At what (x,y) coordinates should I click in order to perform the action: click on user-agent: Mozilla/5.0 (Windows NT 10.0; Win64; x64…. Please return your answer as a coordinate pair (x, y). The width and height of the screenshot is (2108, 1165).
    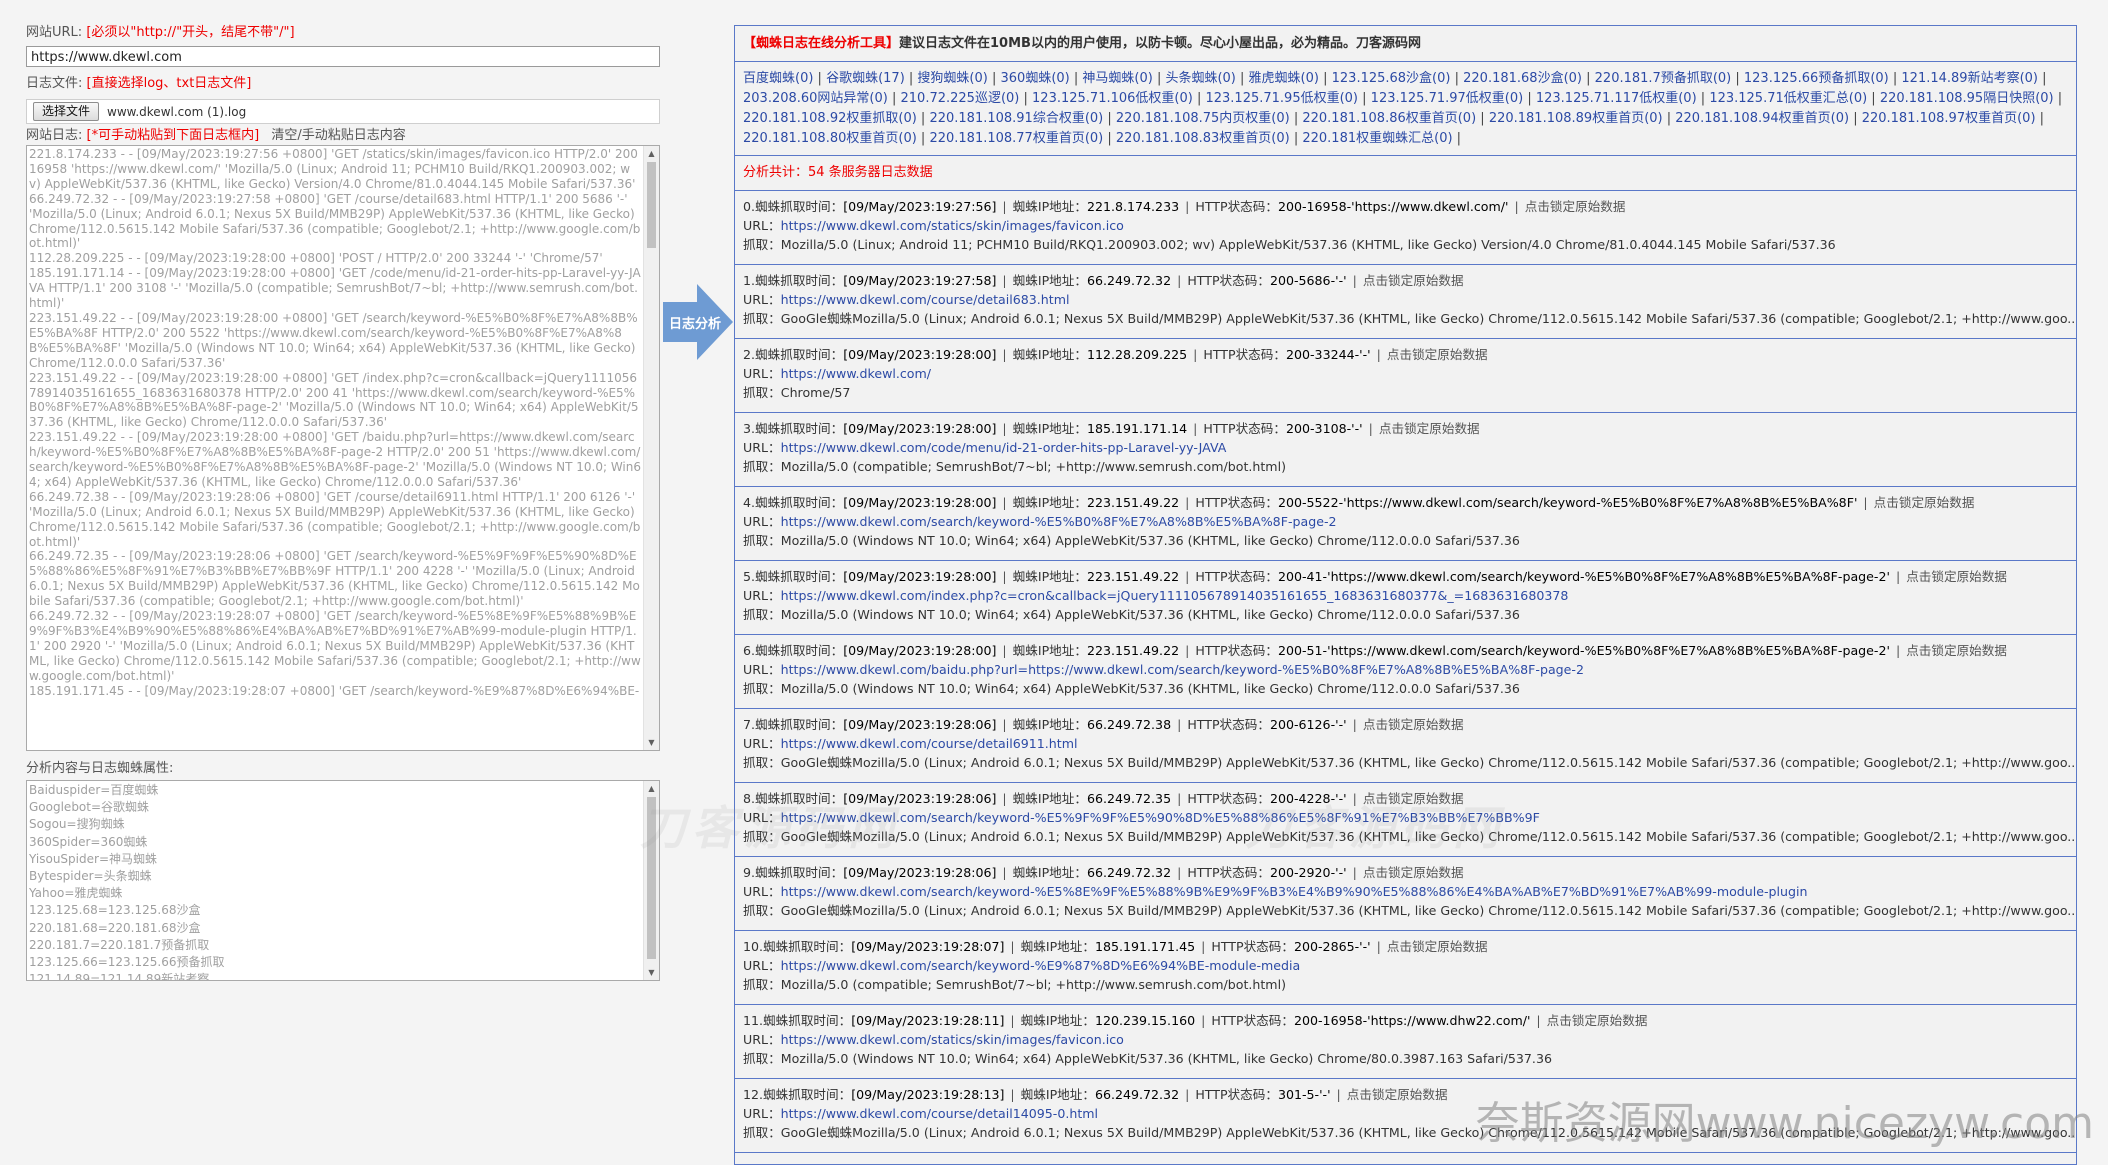
    Looking at the image, I should click on (1150, 541).